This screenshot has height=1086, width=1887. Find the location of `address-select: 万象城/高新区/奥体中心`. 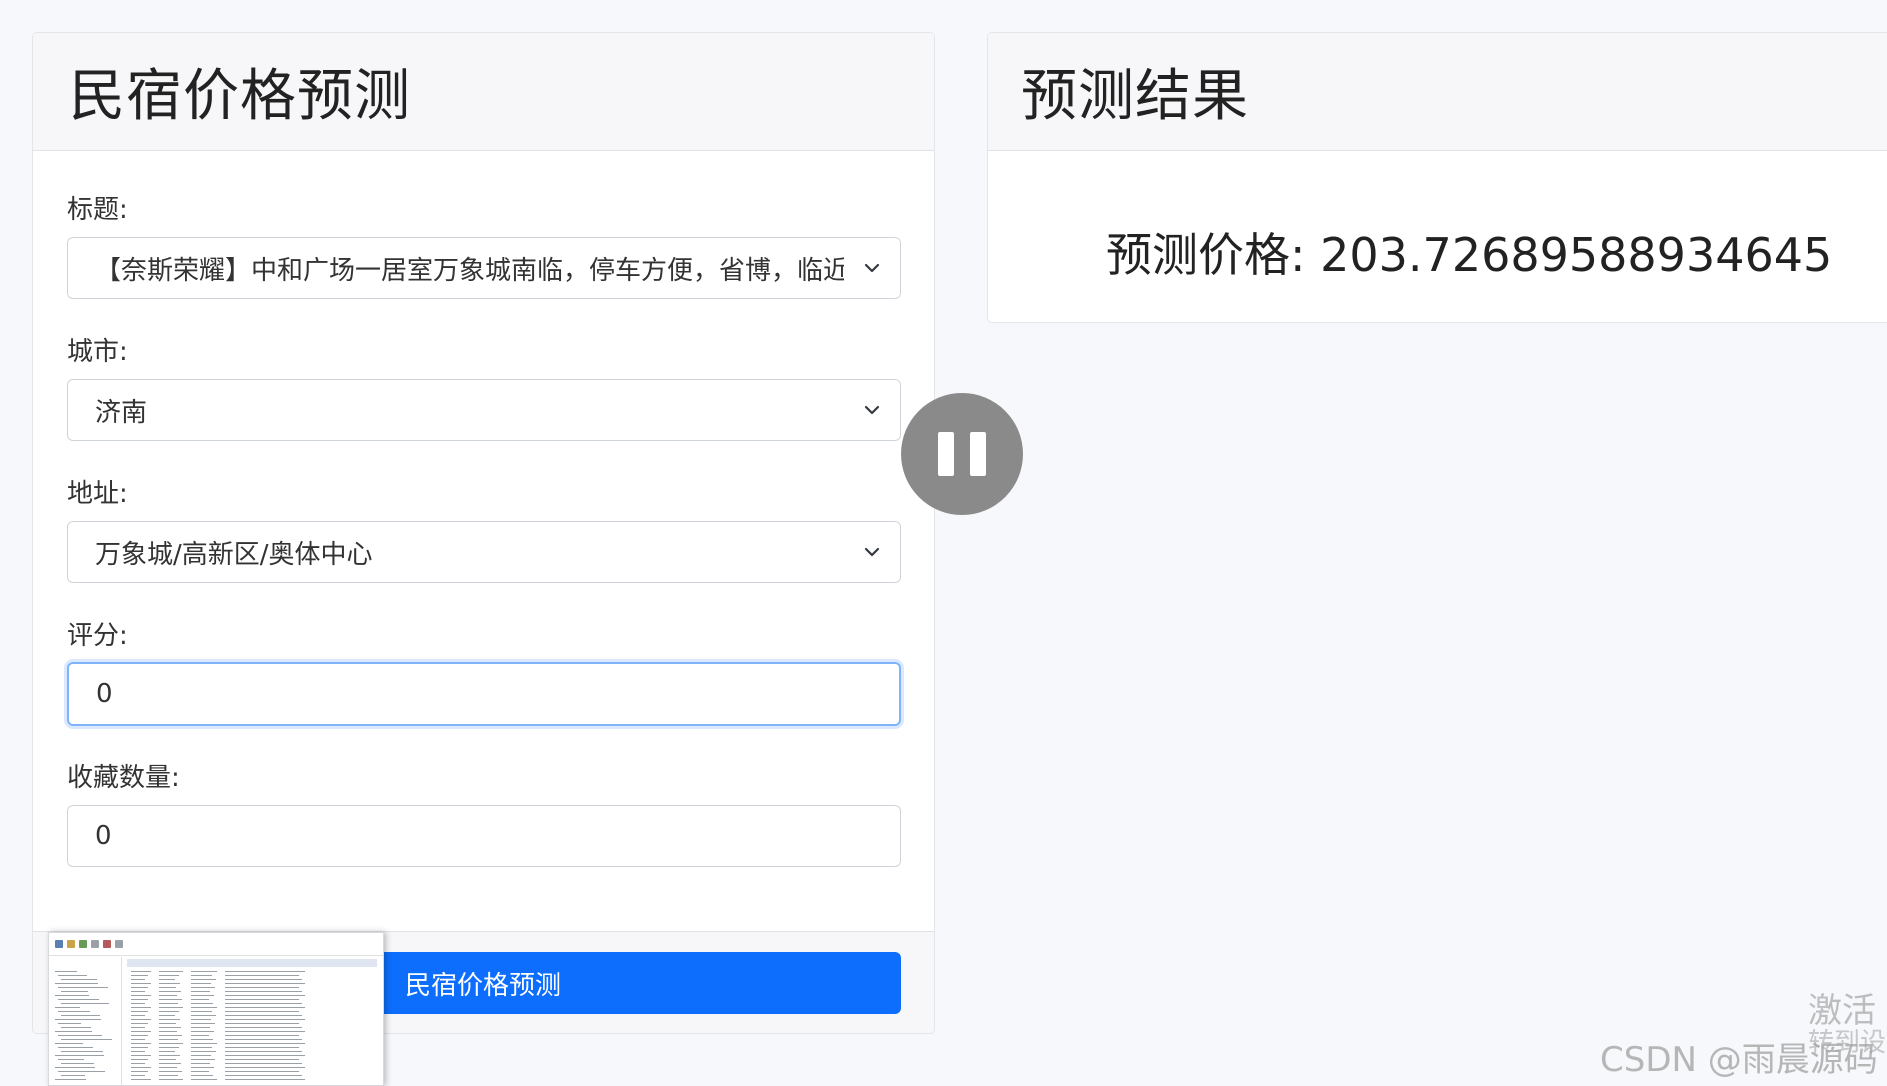

address-select: 万象城/高新区/奥体中心 is located at coordinates (484, 552).